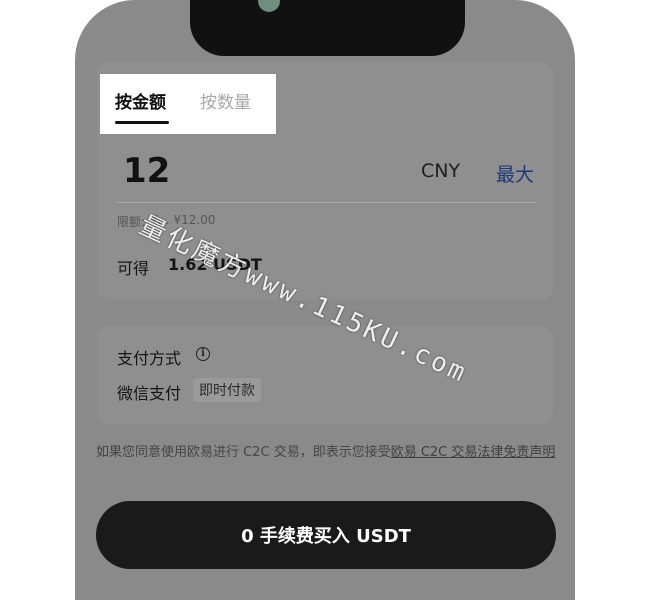 This screenshot has height=600, width=650. Describe the element at coordinates (327, 28) in the screenshot. I see `phone-notch` at that location.